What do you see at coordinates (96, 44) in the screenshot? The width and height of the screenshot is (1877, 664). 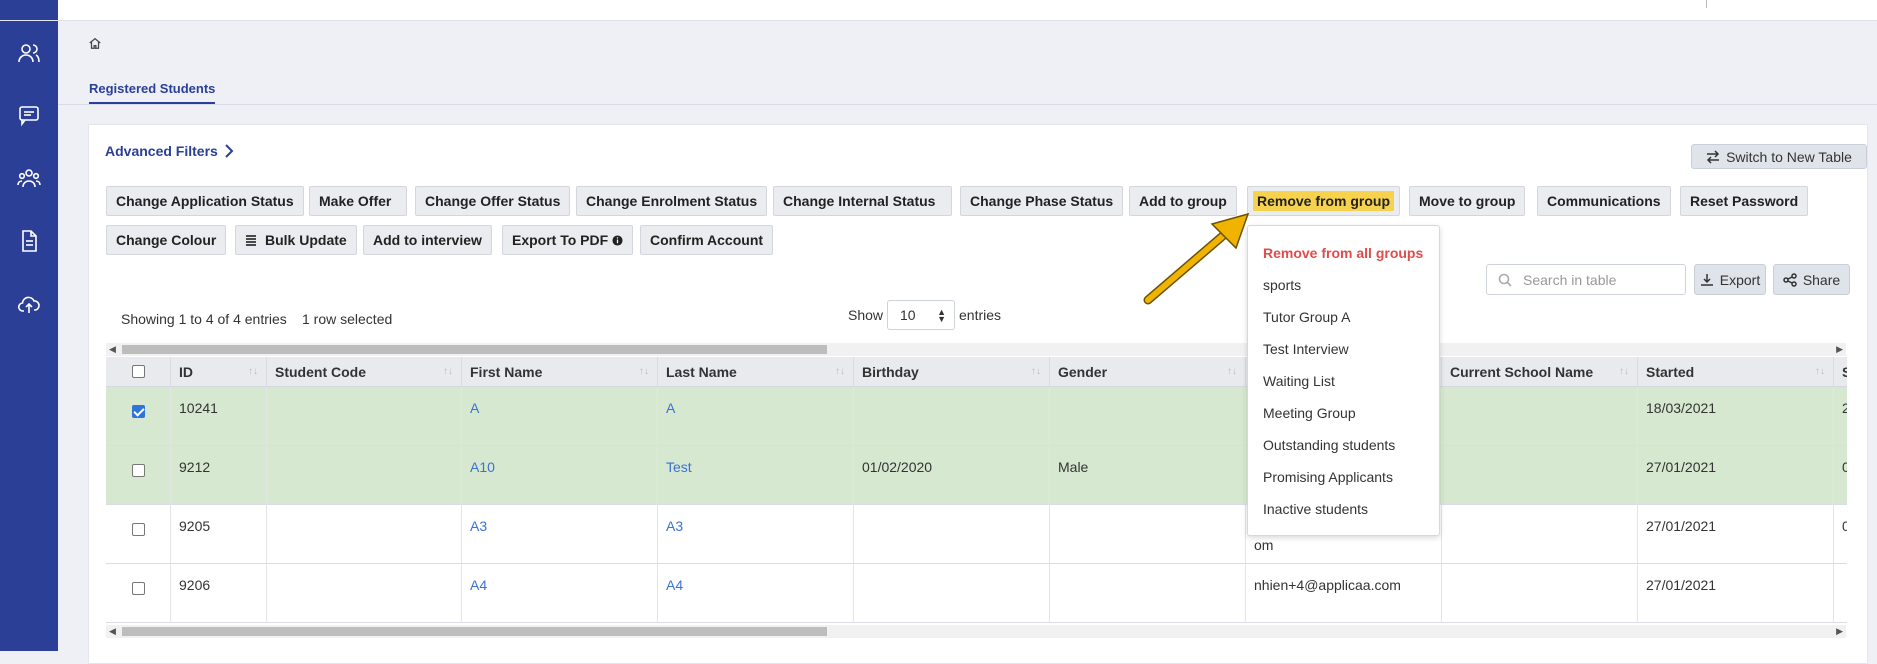 I see `breadcrumb-home` at bounding box center [96, 44].